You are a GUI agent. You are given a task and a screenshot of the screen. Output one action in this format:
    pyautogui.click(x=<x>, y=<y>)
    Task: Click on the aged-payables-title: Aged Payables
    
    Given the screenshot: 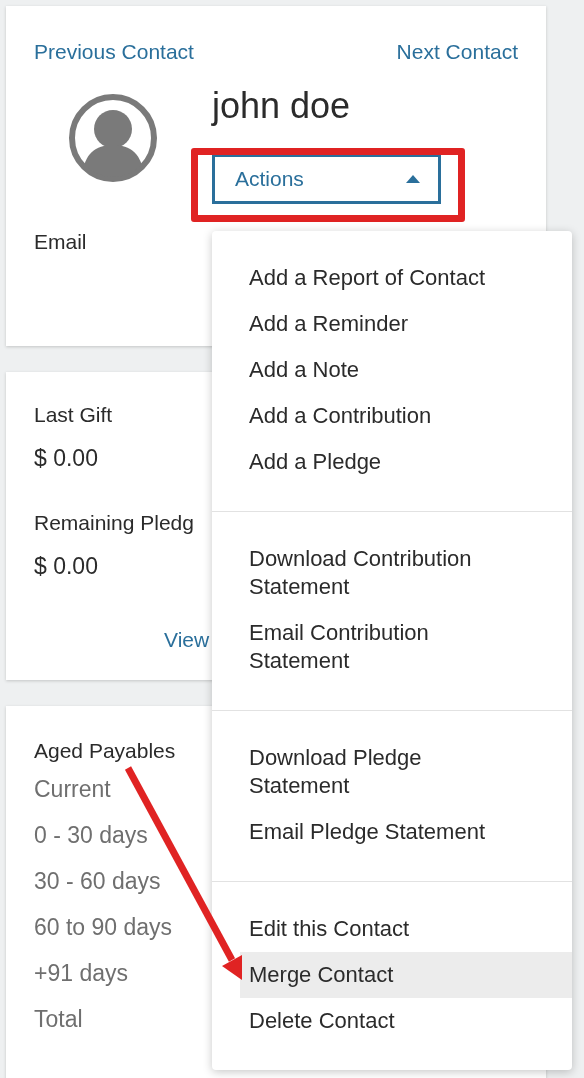 What is the action you would take?
    pyautogui.click(x=105, y=751)
    